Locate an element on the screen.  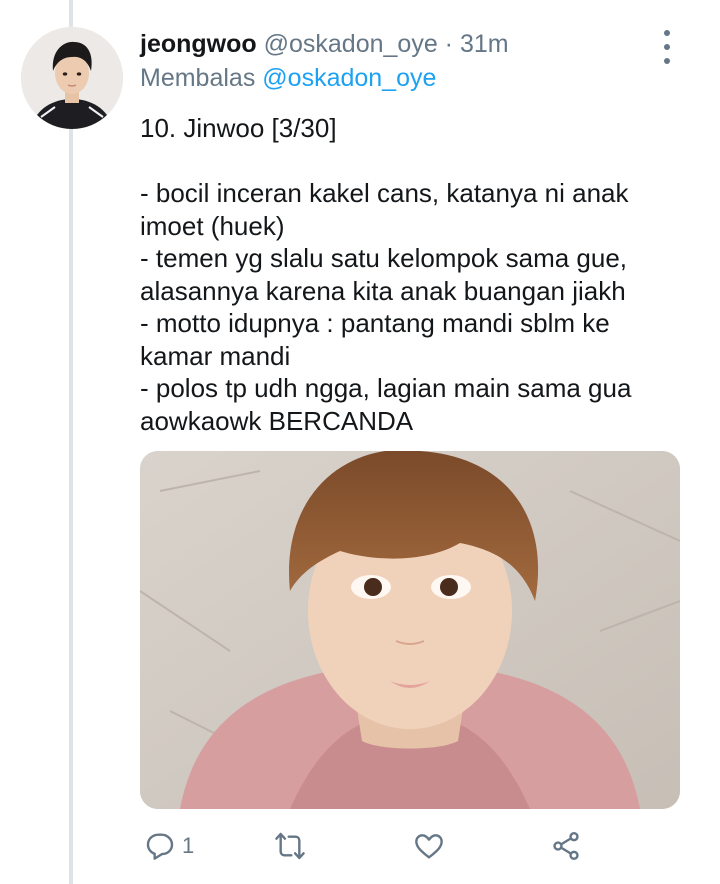
reply-icon is located at coordinates (160, 846).